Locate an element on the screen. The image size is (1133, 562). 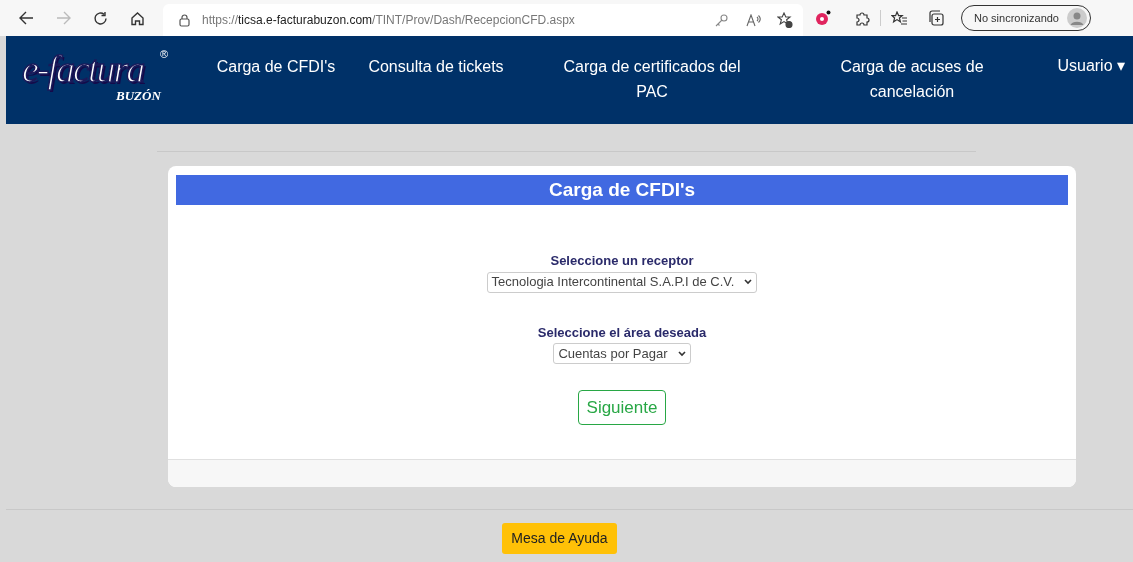
address-bar: https://ticsa.e-facturabuzon.com/TINT/Prov/Dash/RecepcionCFD.aspx is located at coordinates (483, 20).